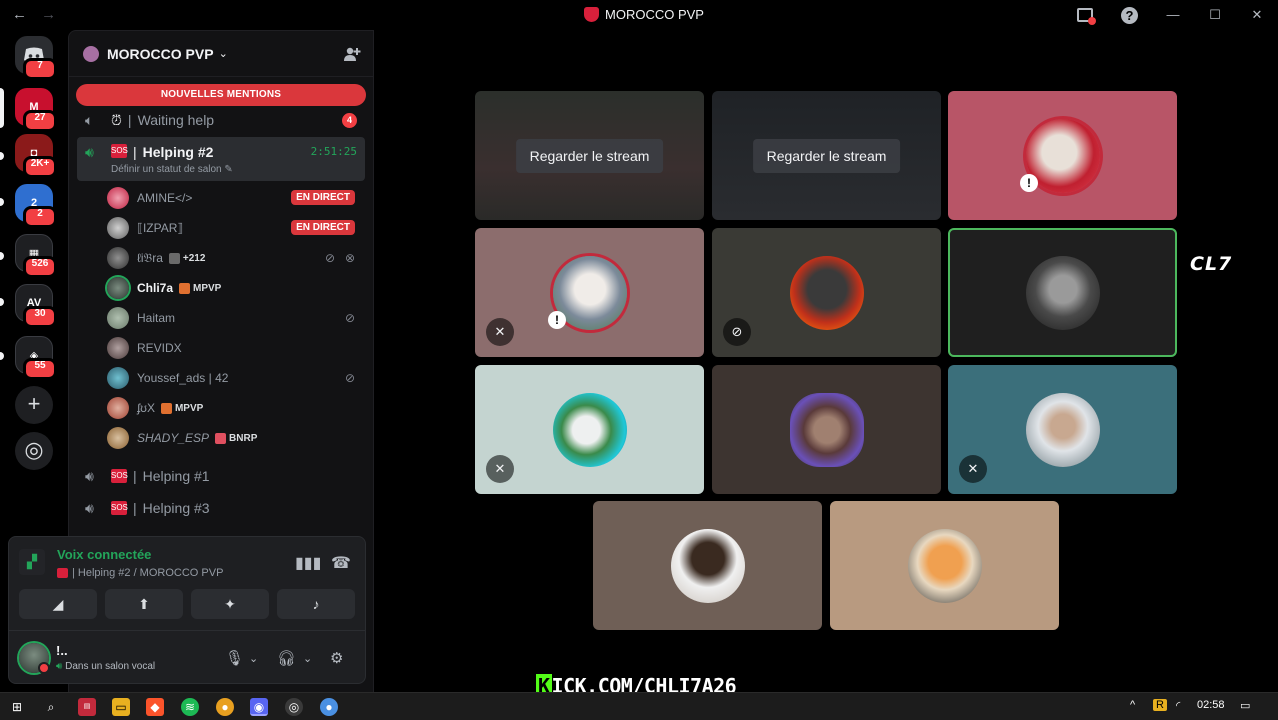  I want to click on notification-icon: ▭, so click(1245, 705).